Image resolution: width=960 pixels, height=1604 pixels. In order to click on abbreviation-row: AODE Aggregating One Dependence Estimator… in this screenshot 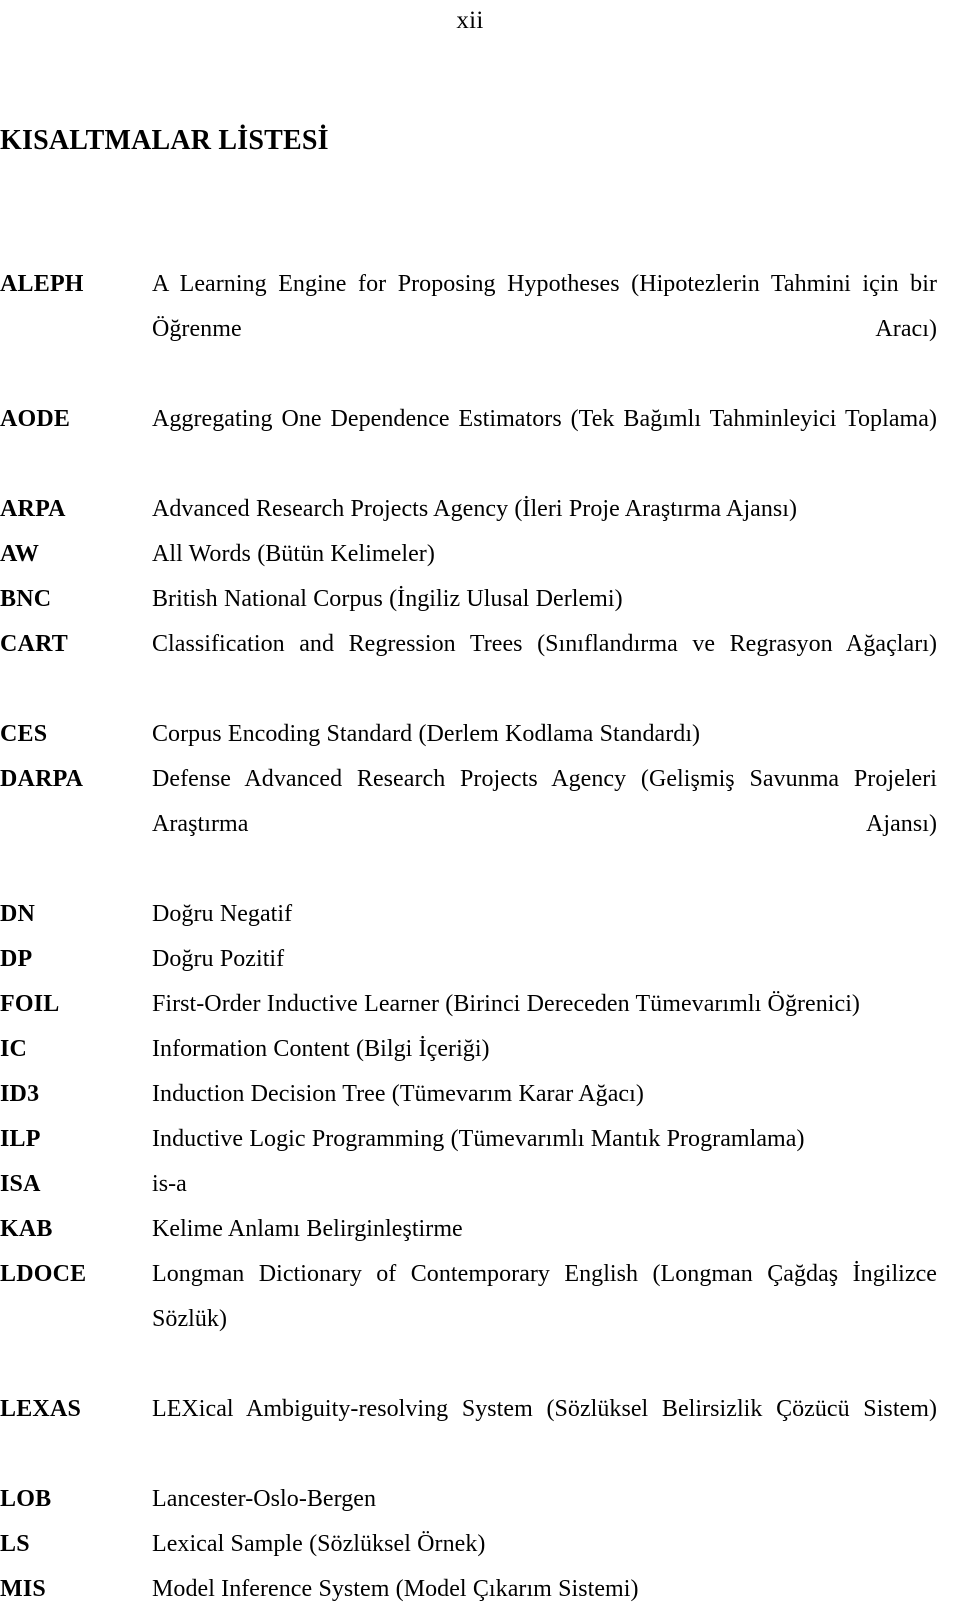, I will do `click(468, 442)`.